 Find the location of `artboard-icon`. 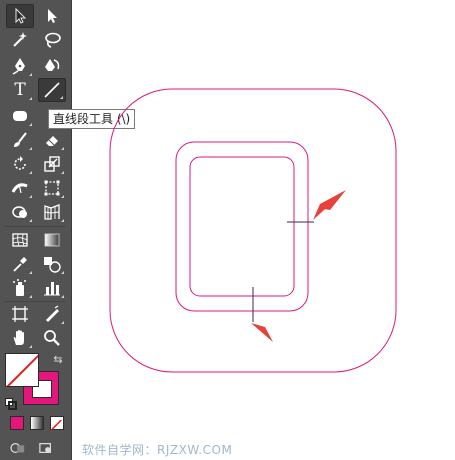

artboard-icon is located at coordinates (20, 314).